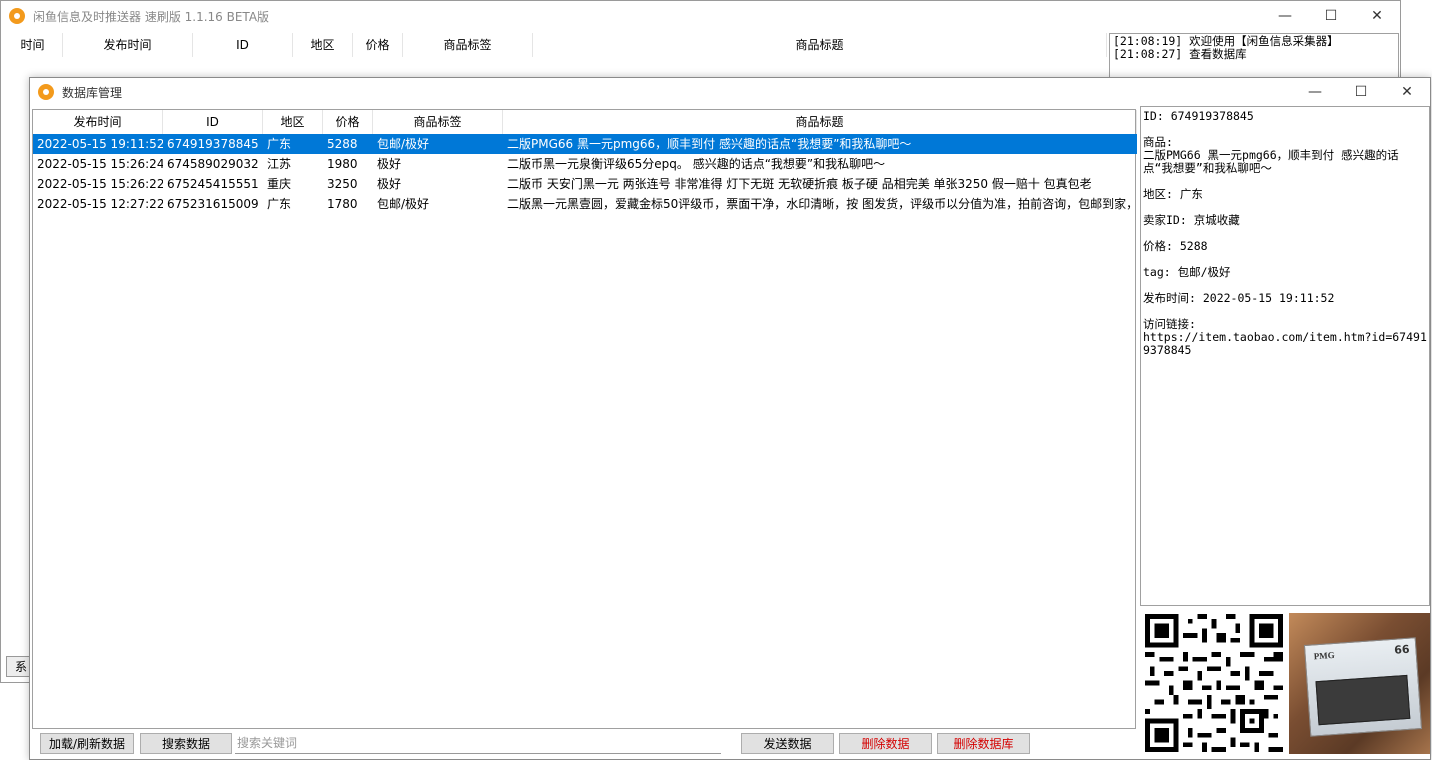 Image resolution: width=1432 pixels, height=760 pixels. What do you see at coordinates (1198, 116) in the screenshot?
I see `detail-id: ID: 674919378845` at bounding box center [1198, 116].